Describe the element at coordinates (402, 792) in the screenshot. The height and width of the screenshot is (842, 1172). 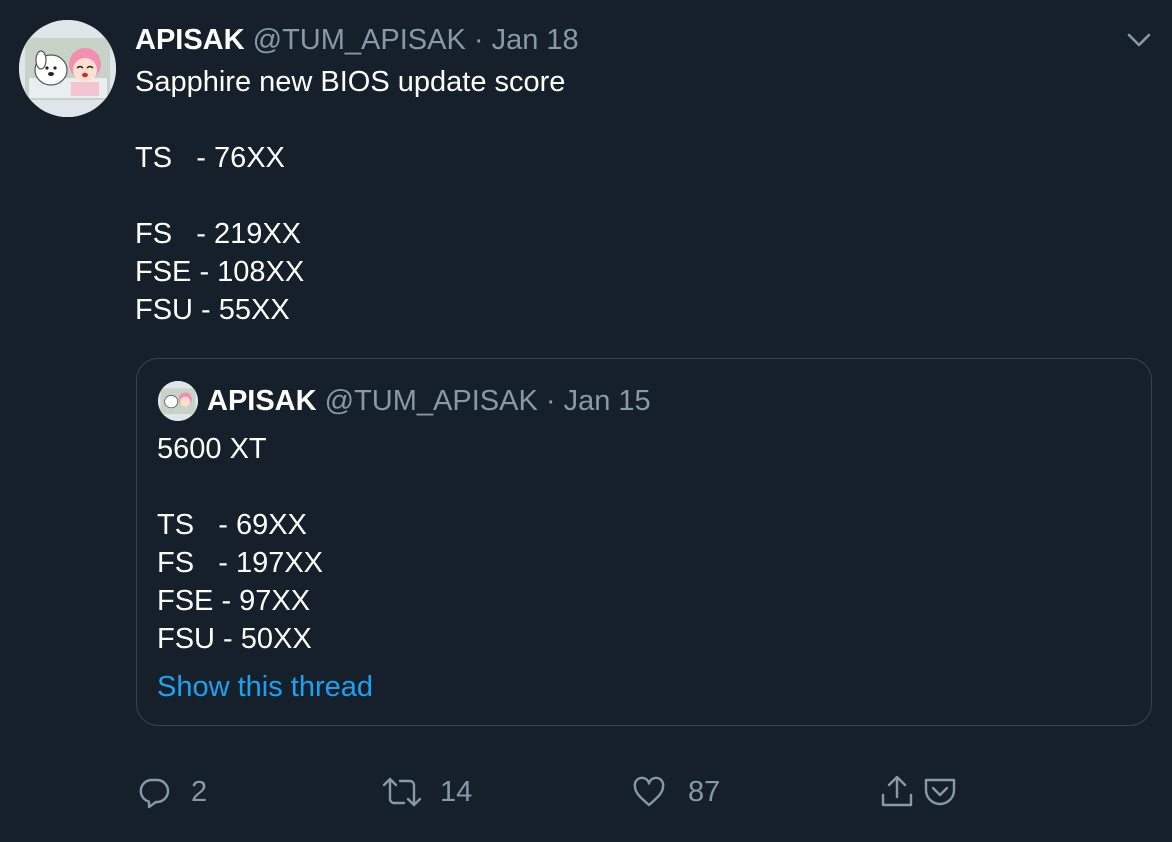
I see `retweet-icon` at that location.